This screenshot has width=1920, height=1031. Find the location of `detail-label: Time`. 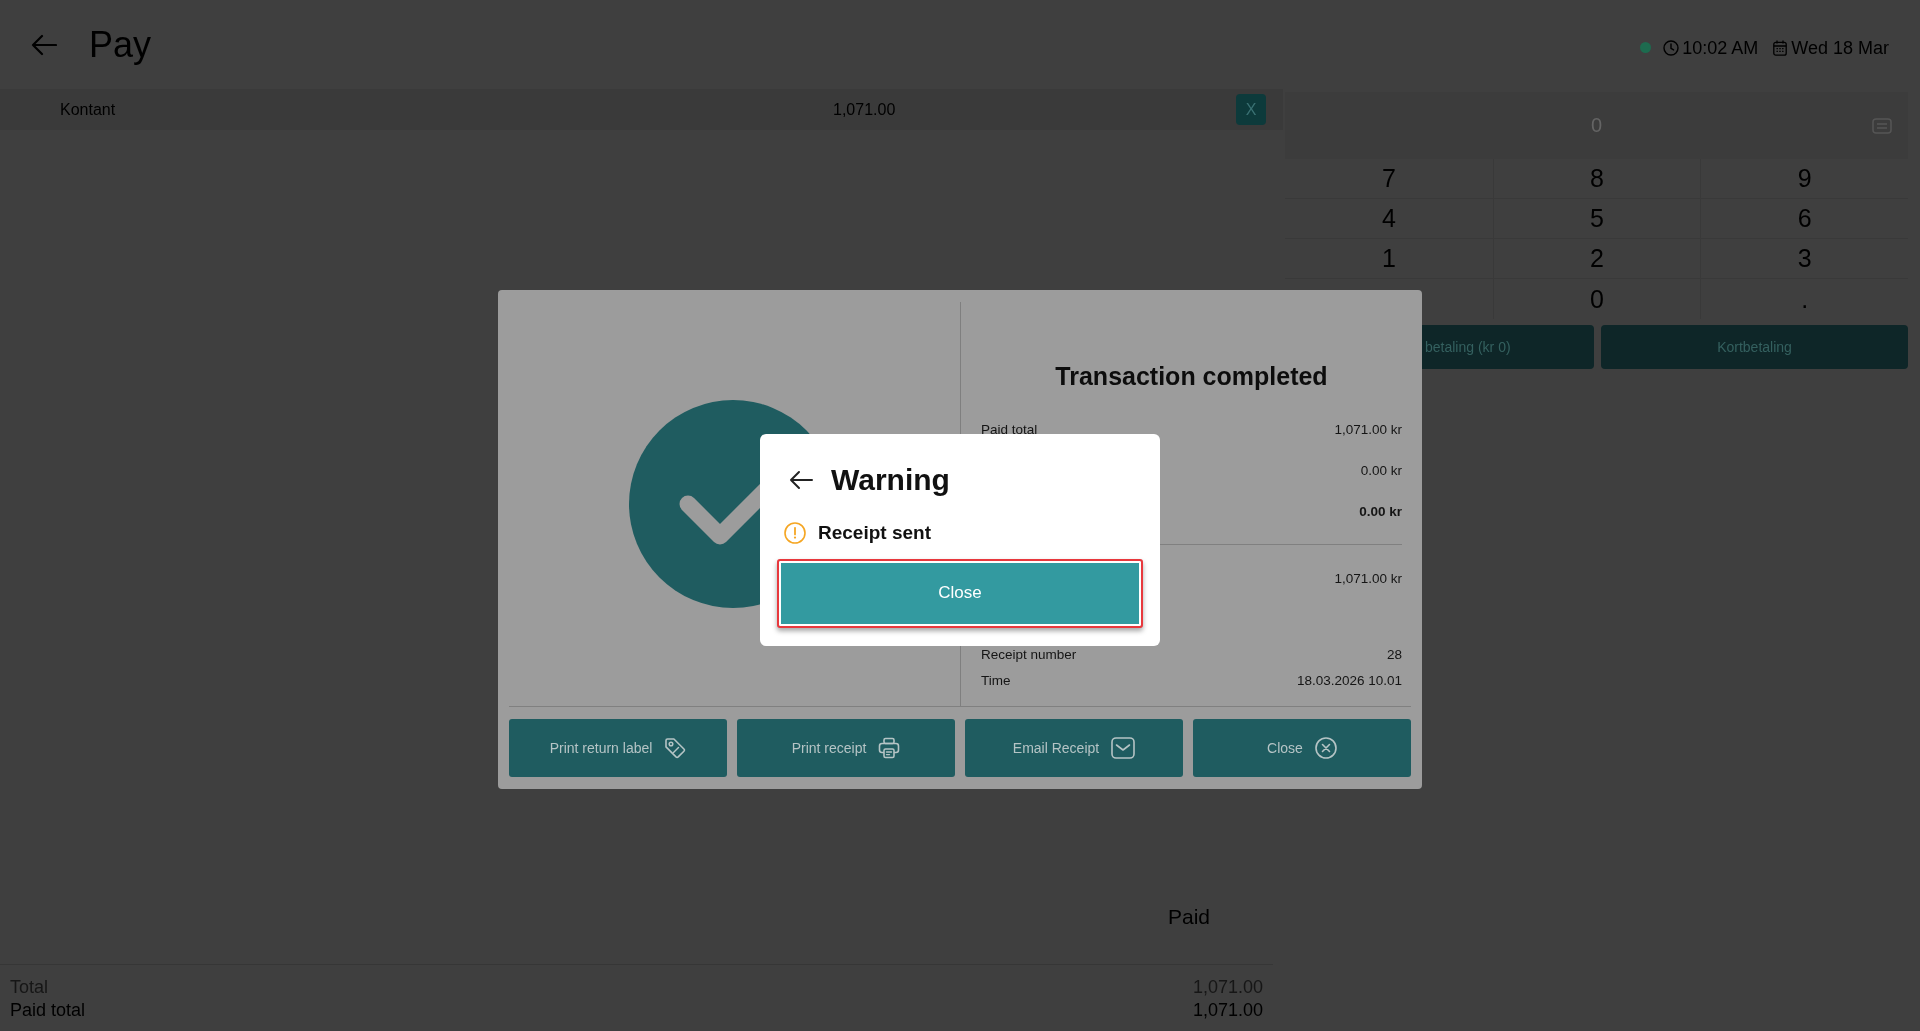

detail-label: Time is located at coordinates (996, 680).